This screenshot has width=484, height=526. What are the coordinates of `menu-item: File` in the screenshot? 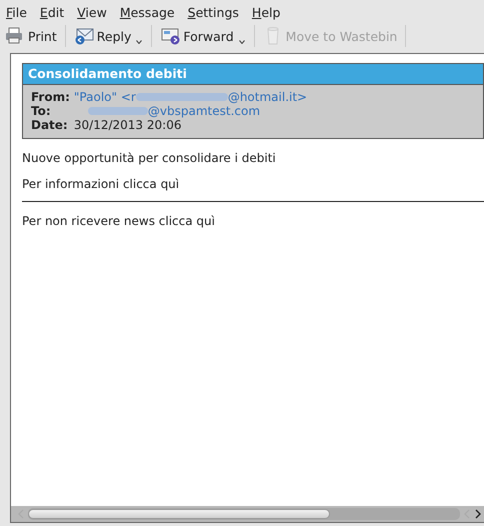 It's located at (16, 12).